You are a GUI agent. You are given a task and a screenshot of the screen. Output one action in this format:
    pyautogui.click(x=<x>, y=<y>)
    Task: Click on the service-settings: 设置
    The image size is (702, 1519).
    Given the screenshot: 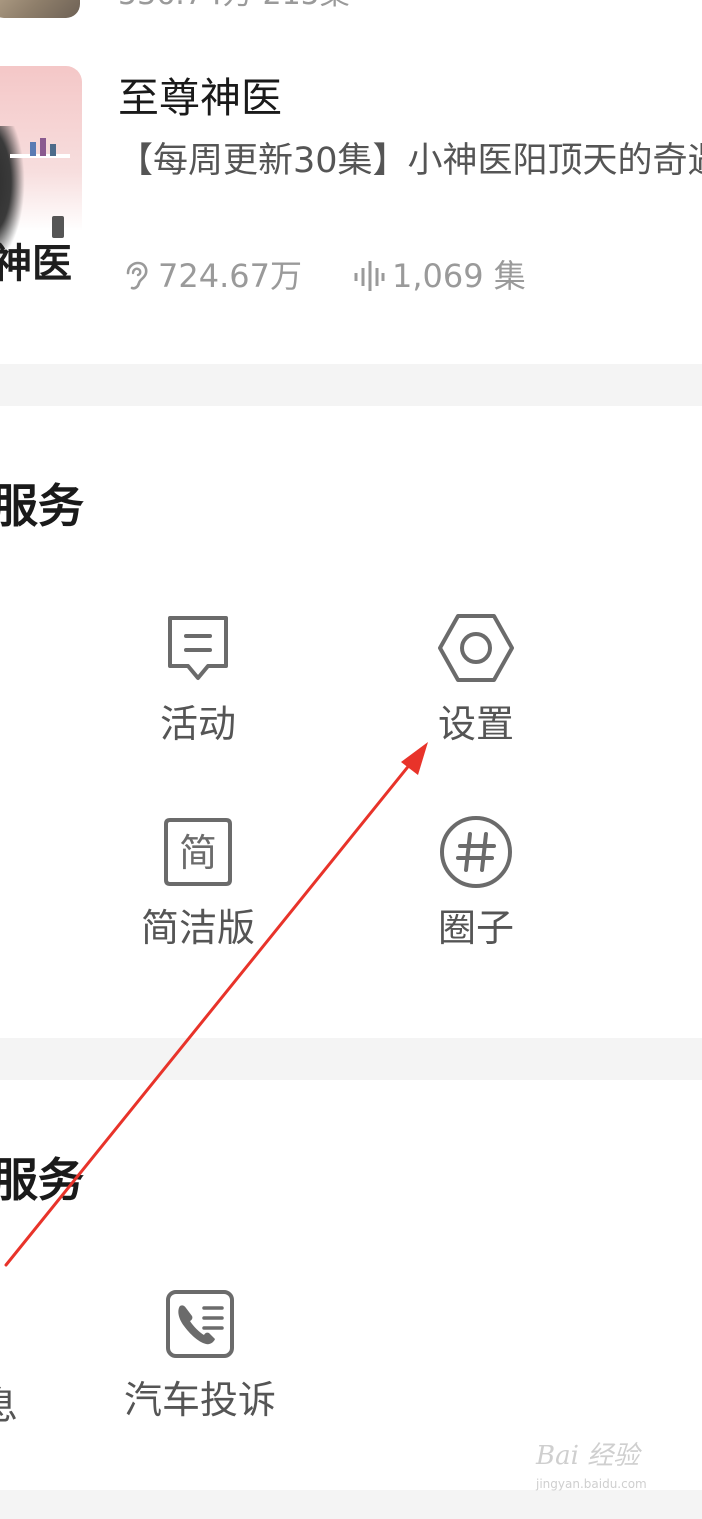 What is the action you would take?
    pyautogui.click(x=476, y=677)
    